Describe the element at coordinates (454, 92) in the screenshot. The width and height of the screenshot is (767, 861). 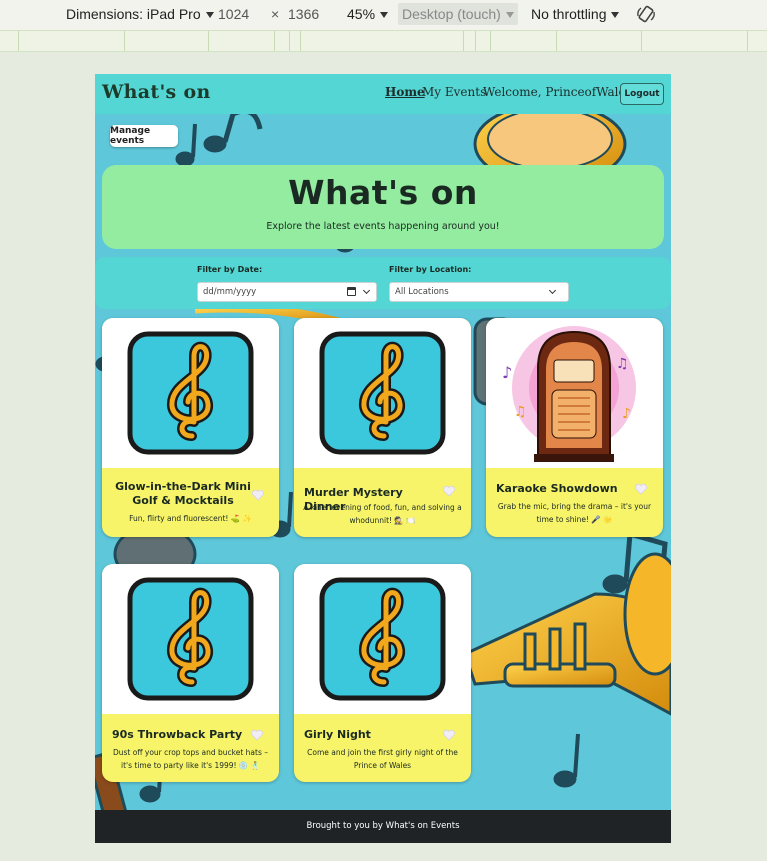
I see `nav-my-events-link: My Events` at that location.